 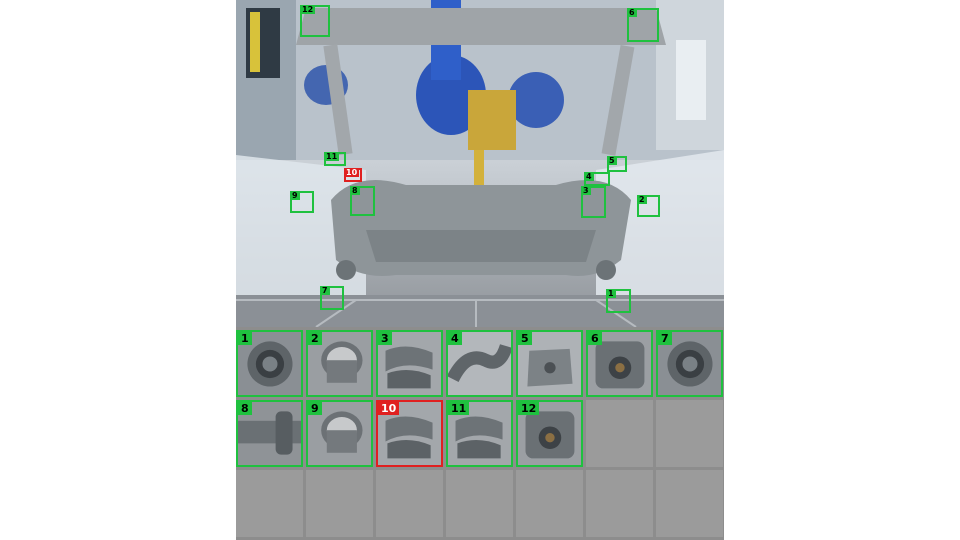 I want to click on detection-box-7: 7, so click(x=332, y=298).